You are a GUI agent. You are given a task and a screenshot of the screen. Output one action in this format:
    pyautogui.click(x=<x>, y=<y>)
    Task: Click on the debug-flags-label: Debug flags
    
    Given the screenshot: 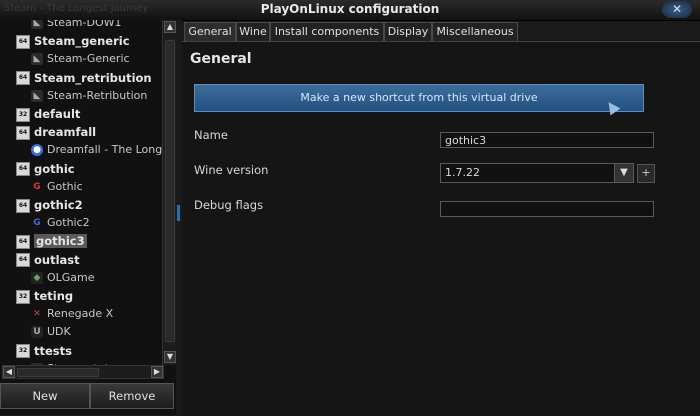 What is the action you would take?
    pyautogui.click(x=229, y=205)
    